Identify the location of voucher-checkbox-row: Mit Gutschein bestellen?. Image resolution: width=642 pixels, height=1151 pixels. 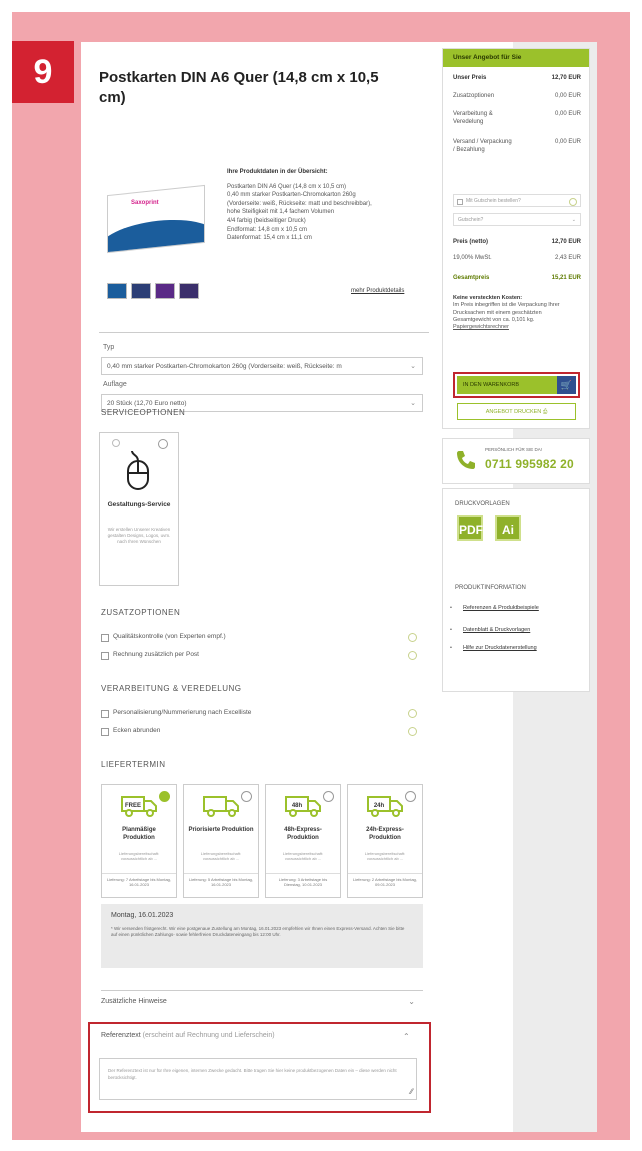
(517, 200).